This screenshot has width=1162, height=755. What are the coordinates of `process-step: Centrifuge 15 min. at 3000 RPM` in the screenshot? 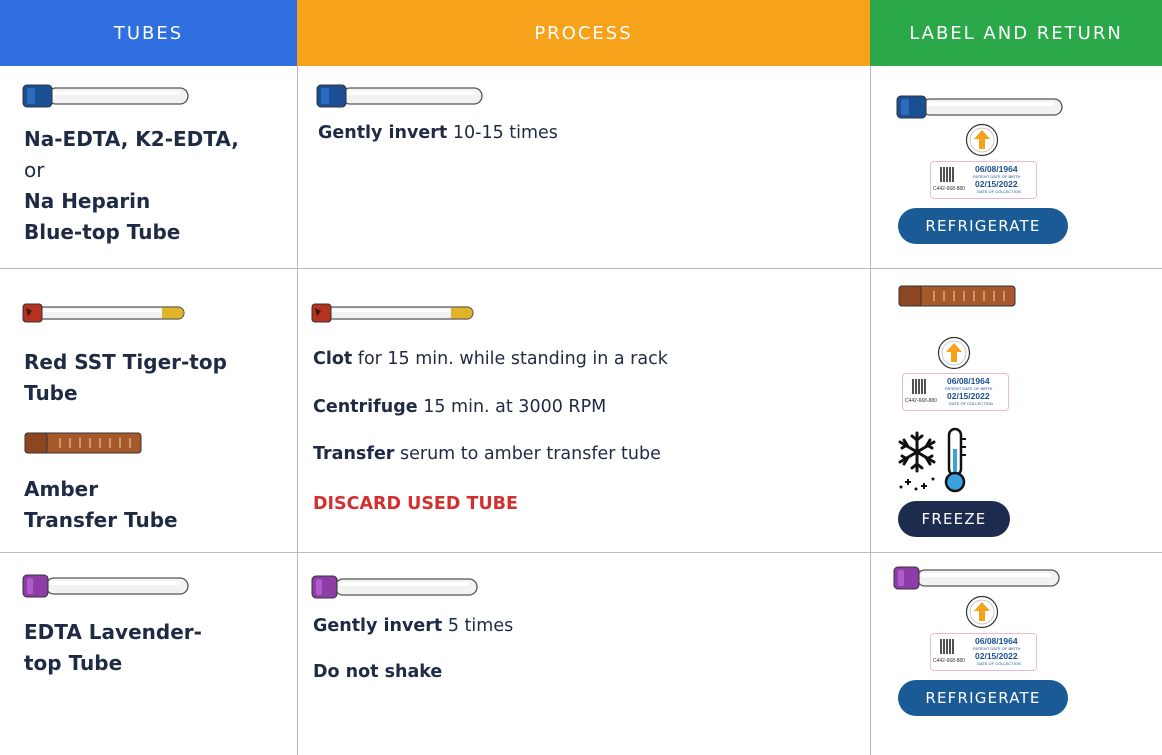 It's located at (459, 407).